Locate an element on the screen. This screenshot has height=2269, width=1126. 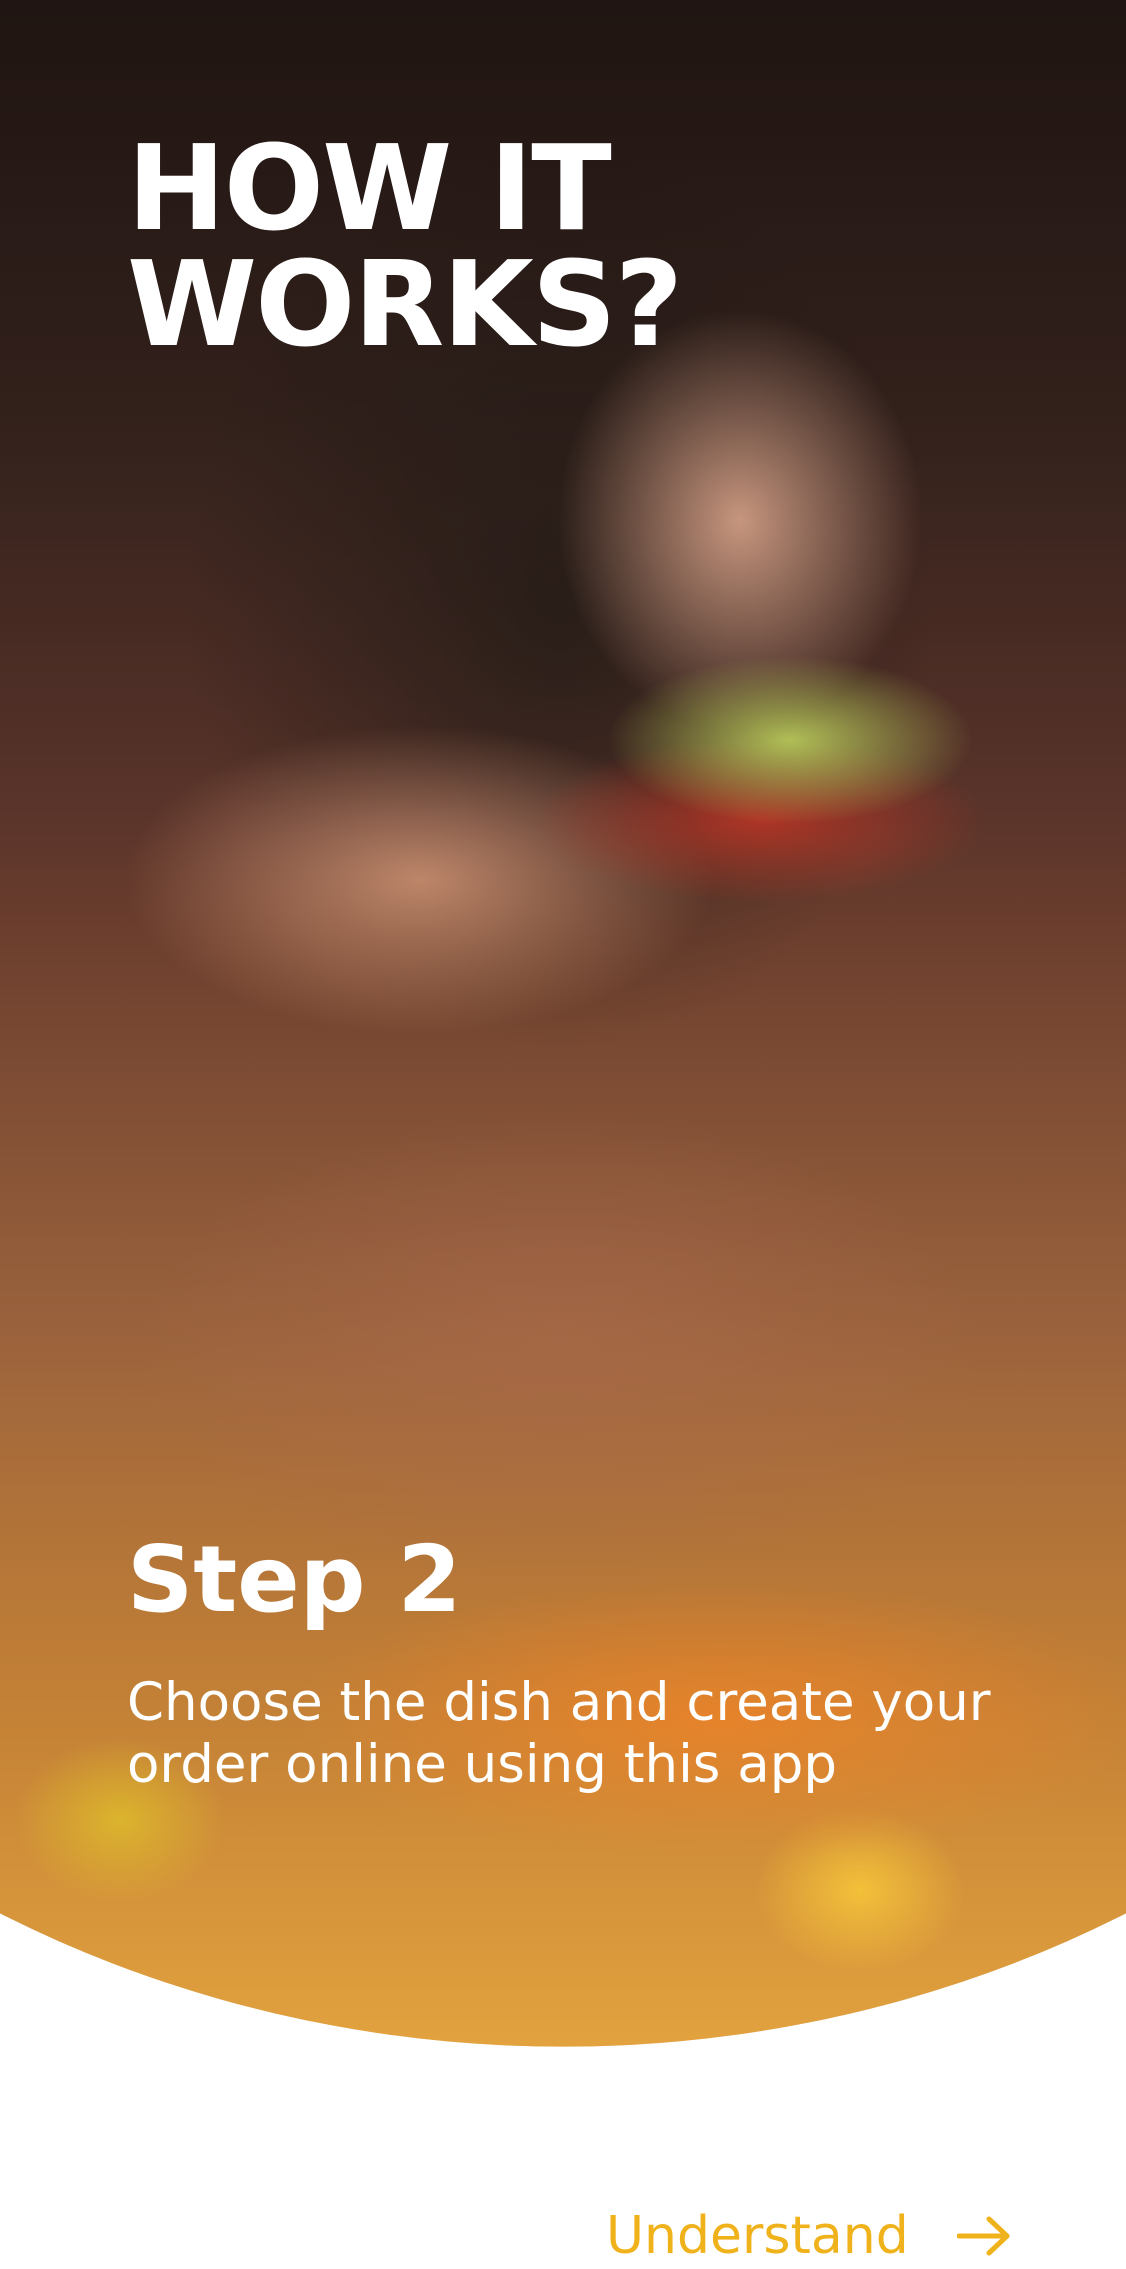
arrow-right-icon is located at coordinates (983, 2236).